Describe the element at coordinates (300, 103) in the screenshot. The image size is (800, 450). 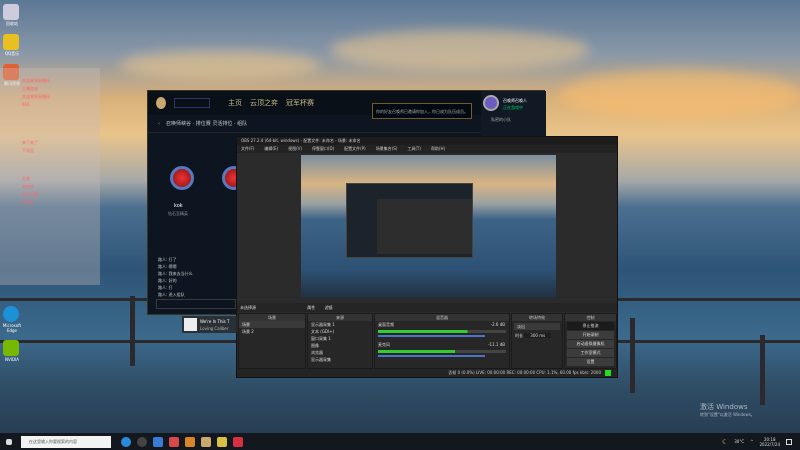
I see `nav-clash: 冠军杯赛` at that location.